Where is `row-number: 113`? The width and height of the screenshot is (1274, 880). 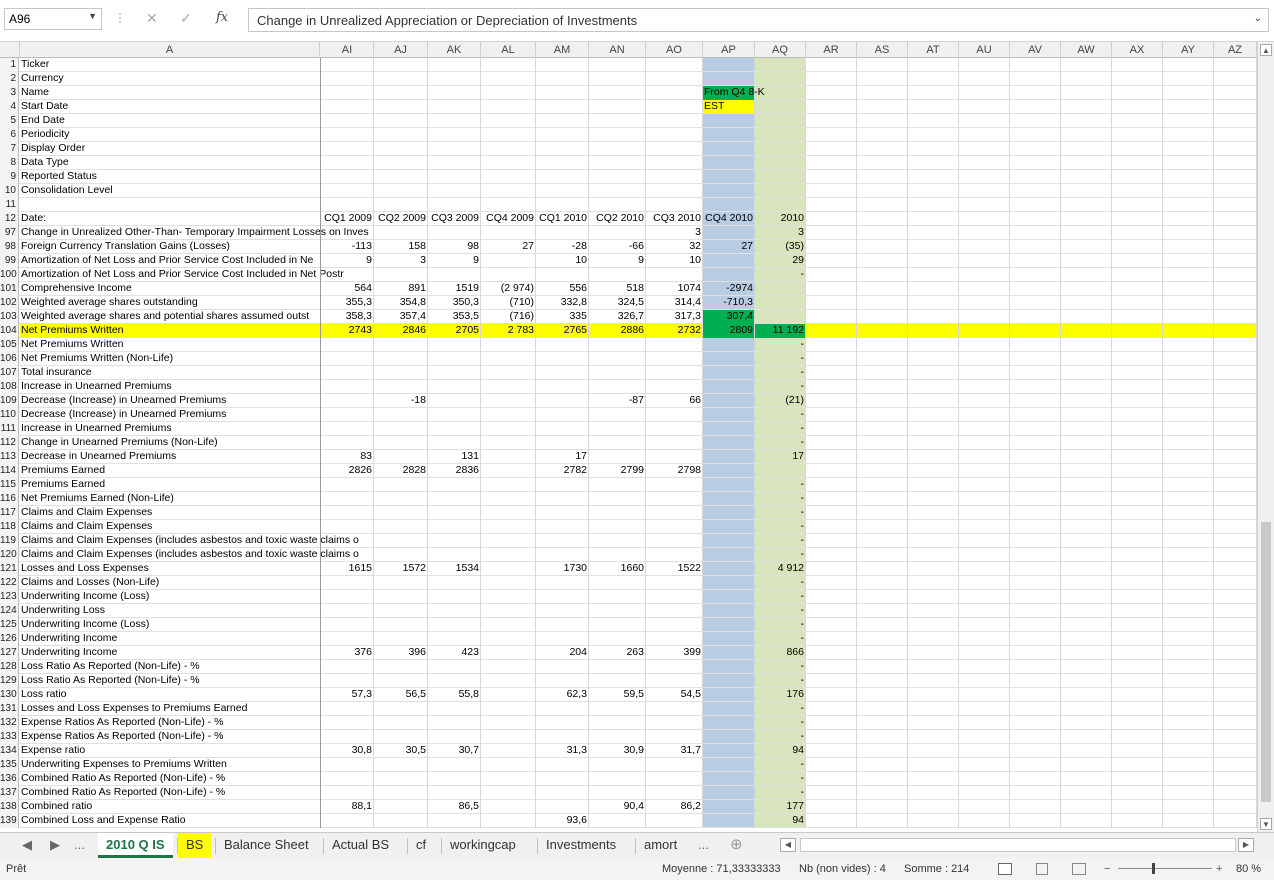 row-number: 113 is located at coordinates (9, 457).